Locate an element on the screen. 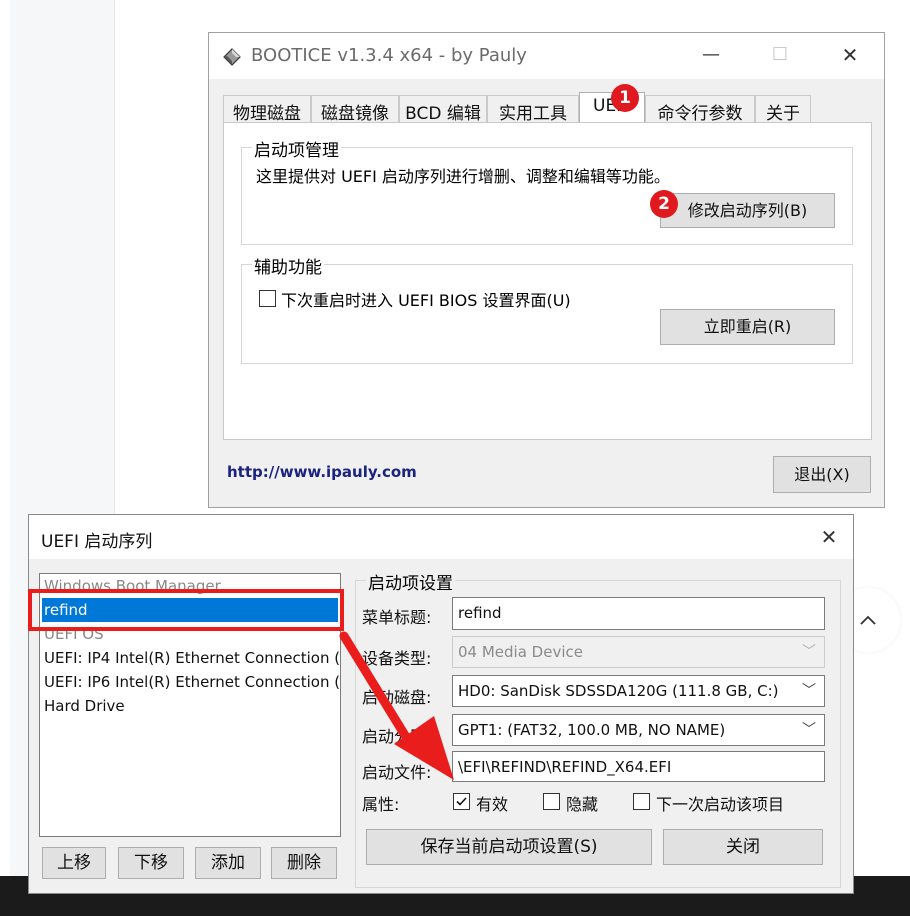  bootice-titlebar: BOOTICE v1.3.4 x64 - by Pauly — ☐ ✕ is located at coordinates (546, 56).